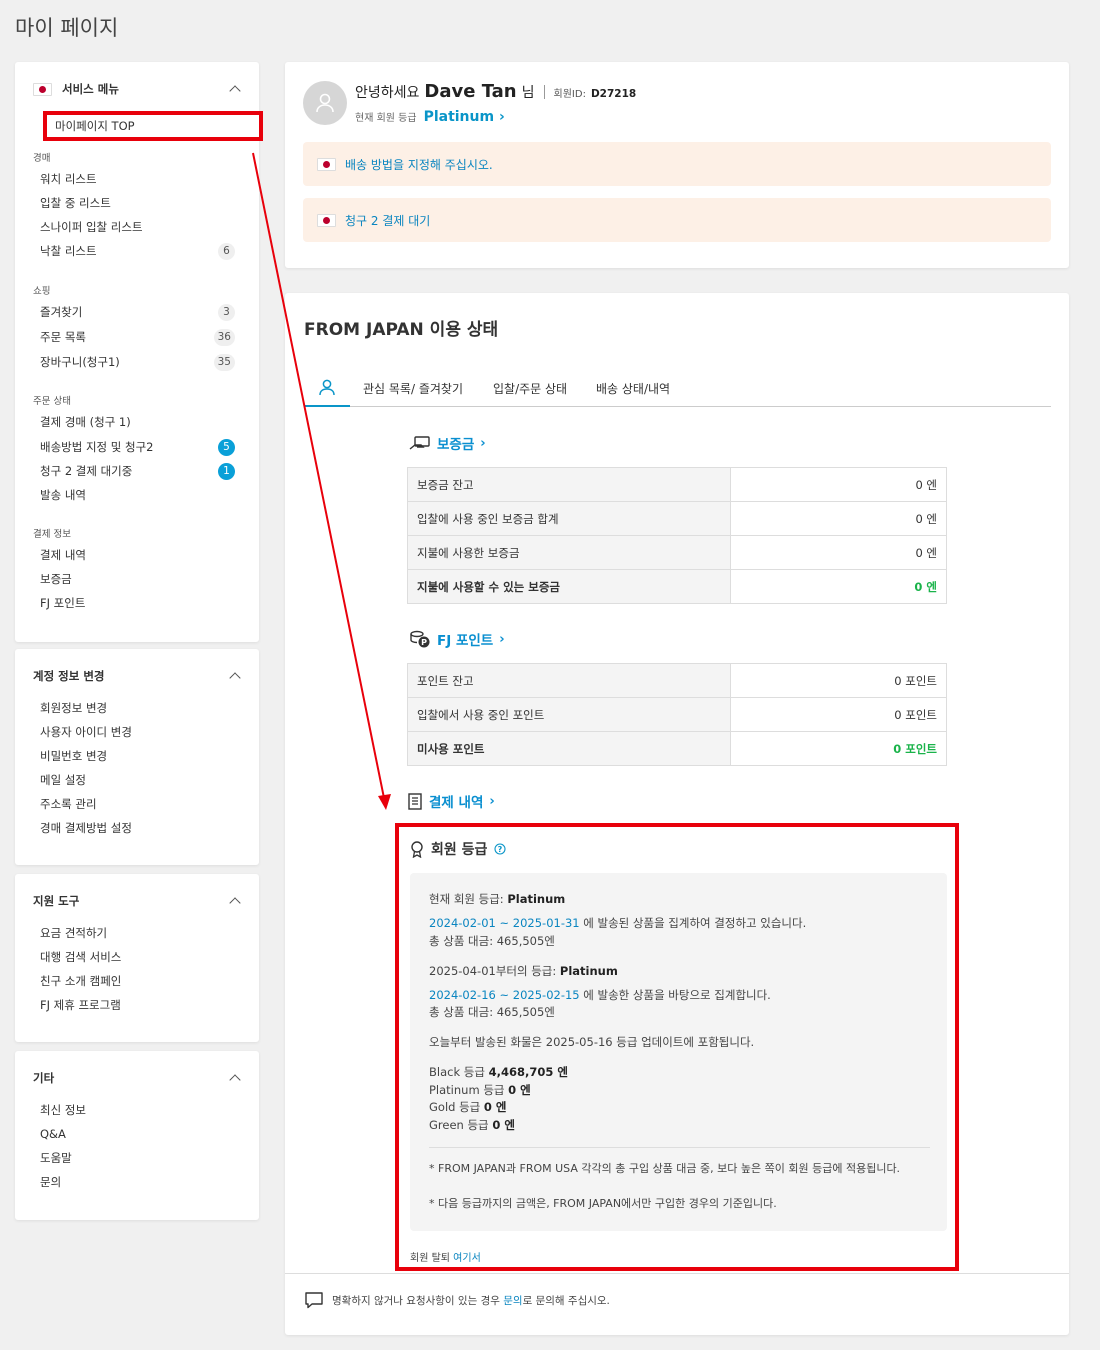 The width and height of the screenshot is (1100, 1350). What do you see at coordinates (677, 388) in the screenshot?
I see `status-tabs: 관심 목록/ 즐겨찾기 입찰/주문 상태 배송 상태/내역` at bounding box center [677, 388].